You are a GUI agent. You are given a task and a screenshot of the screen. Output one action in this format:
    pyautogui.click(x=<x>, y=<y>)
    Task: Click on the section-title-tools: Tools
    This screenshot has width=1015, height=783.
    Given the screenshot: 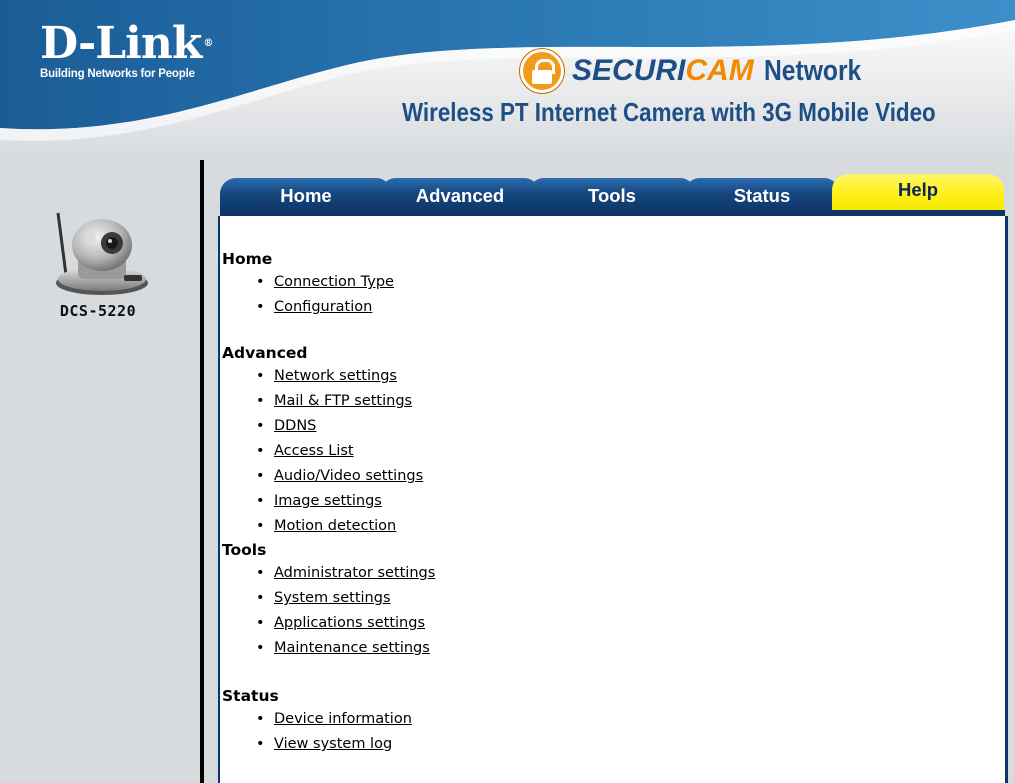 What is the action you would take?
    pyautogui.click(x=244, y=550)
    